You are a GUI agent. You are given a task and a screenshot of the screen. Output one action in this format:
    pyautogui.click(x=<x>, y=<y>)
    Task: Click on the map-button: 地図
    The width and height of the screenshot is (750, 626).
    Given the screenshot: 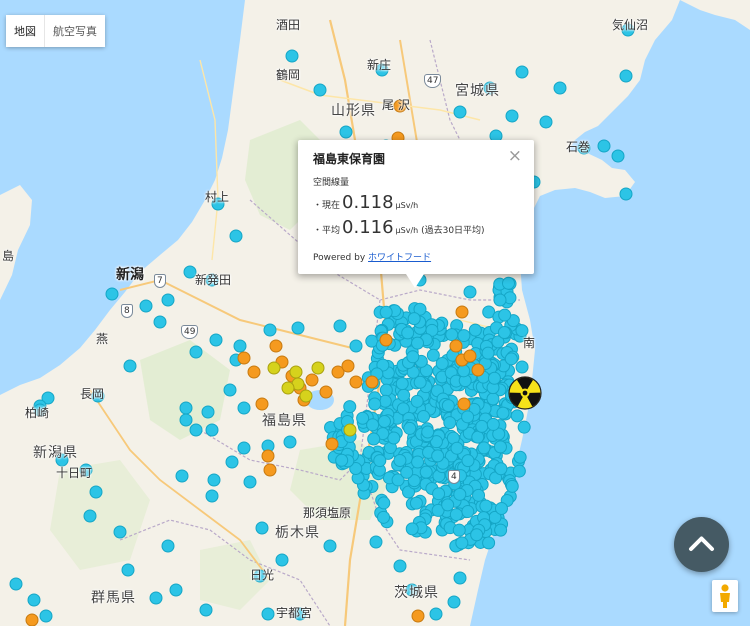 What is the action you would take?
    pyautogui.click(x=25, y=31)
    